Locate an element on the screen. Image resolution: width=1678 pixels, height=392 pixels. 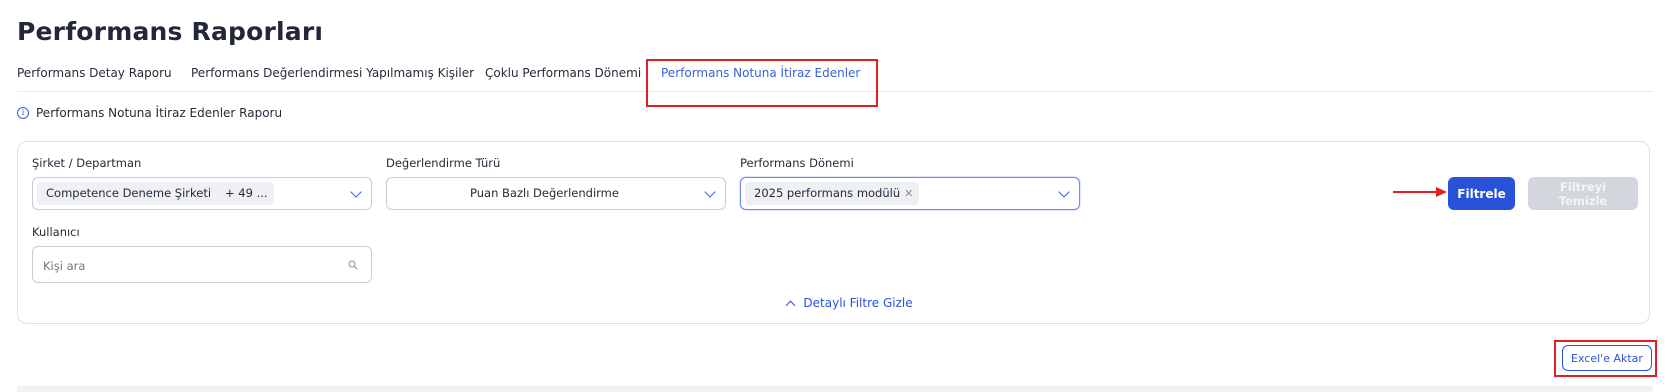
evaluation-type-label: Değerlendirme Türü is located at coordinates (443, 163).